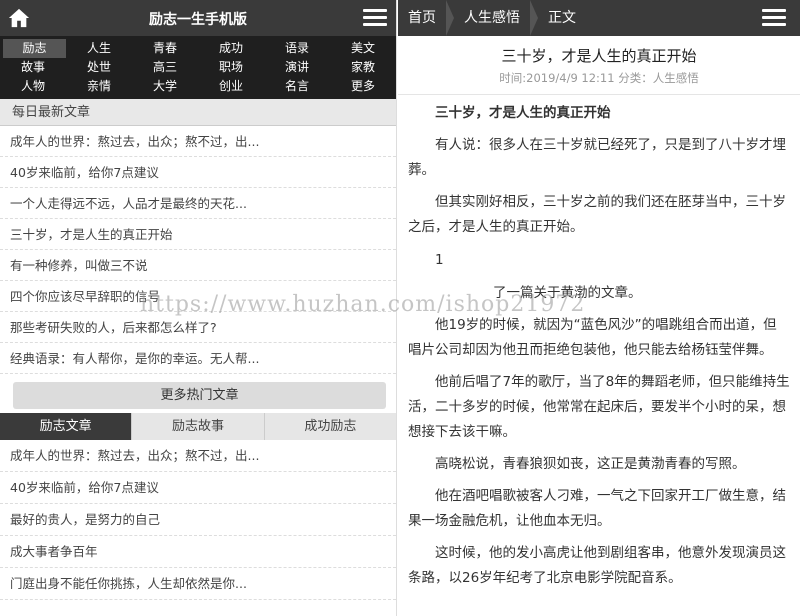 The width and height of the screenshot is (800, 616). Describe the element at coordinates (599, 56) in the screenshot. I see `article-title: 三十岁，才是人生的真正开始` at that location.